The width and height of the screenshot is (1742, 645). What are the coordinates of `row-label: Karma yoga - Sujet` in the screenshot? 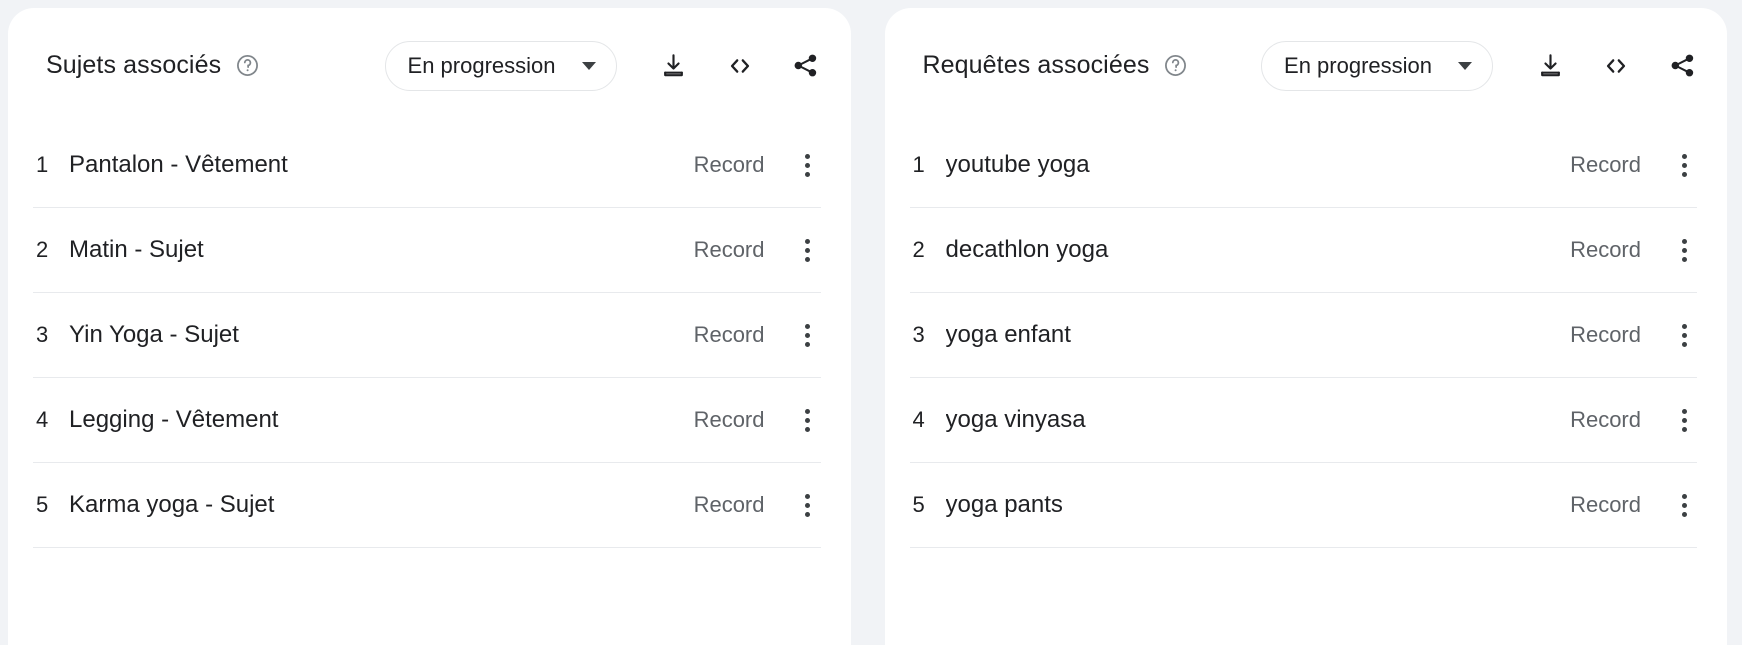 It's located at (172, 504).